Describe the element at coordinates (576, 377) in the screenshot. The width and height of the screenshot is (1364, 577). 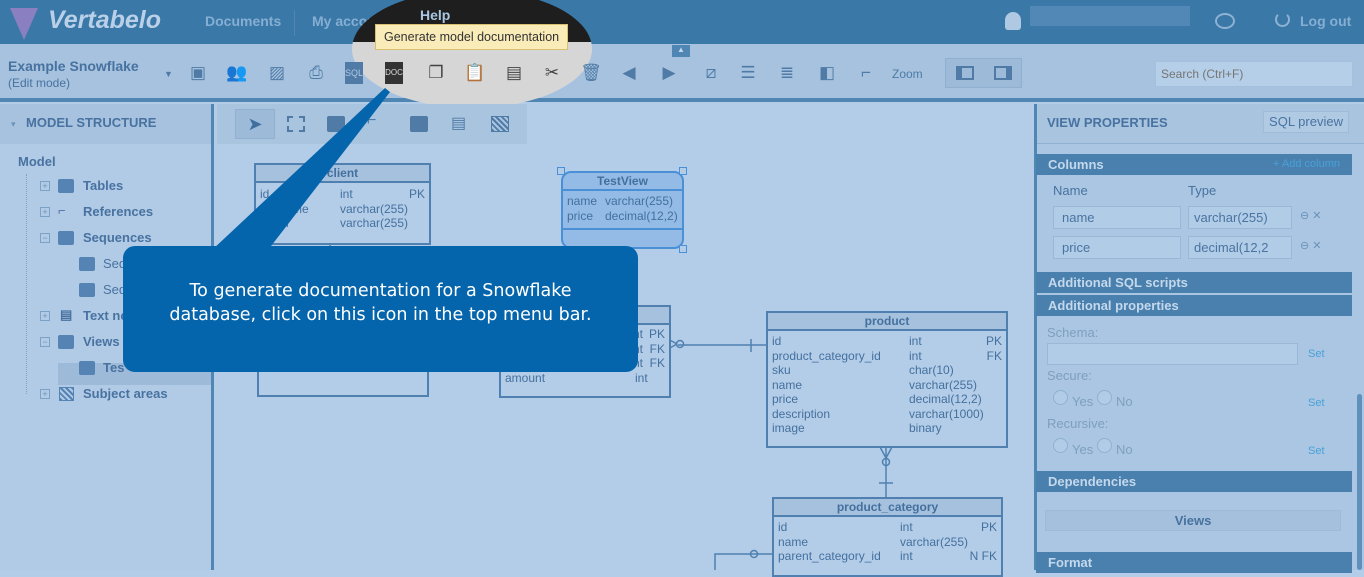
I see `table-row: amount int` at that location.